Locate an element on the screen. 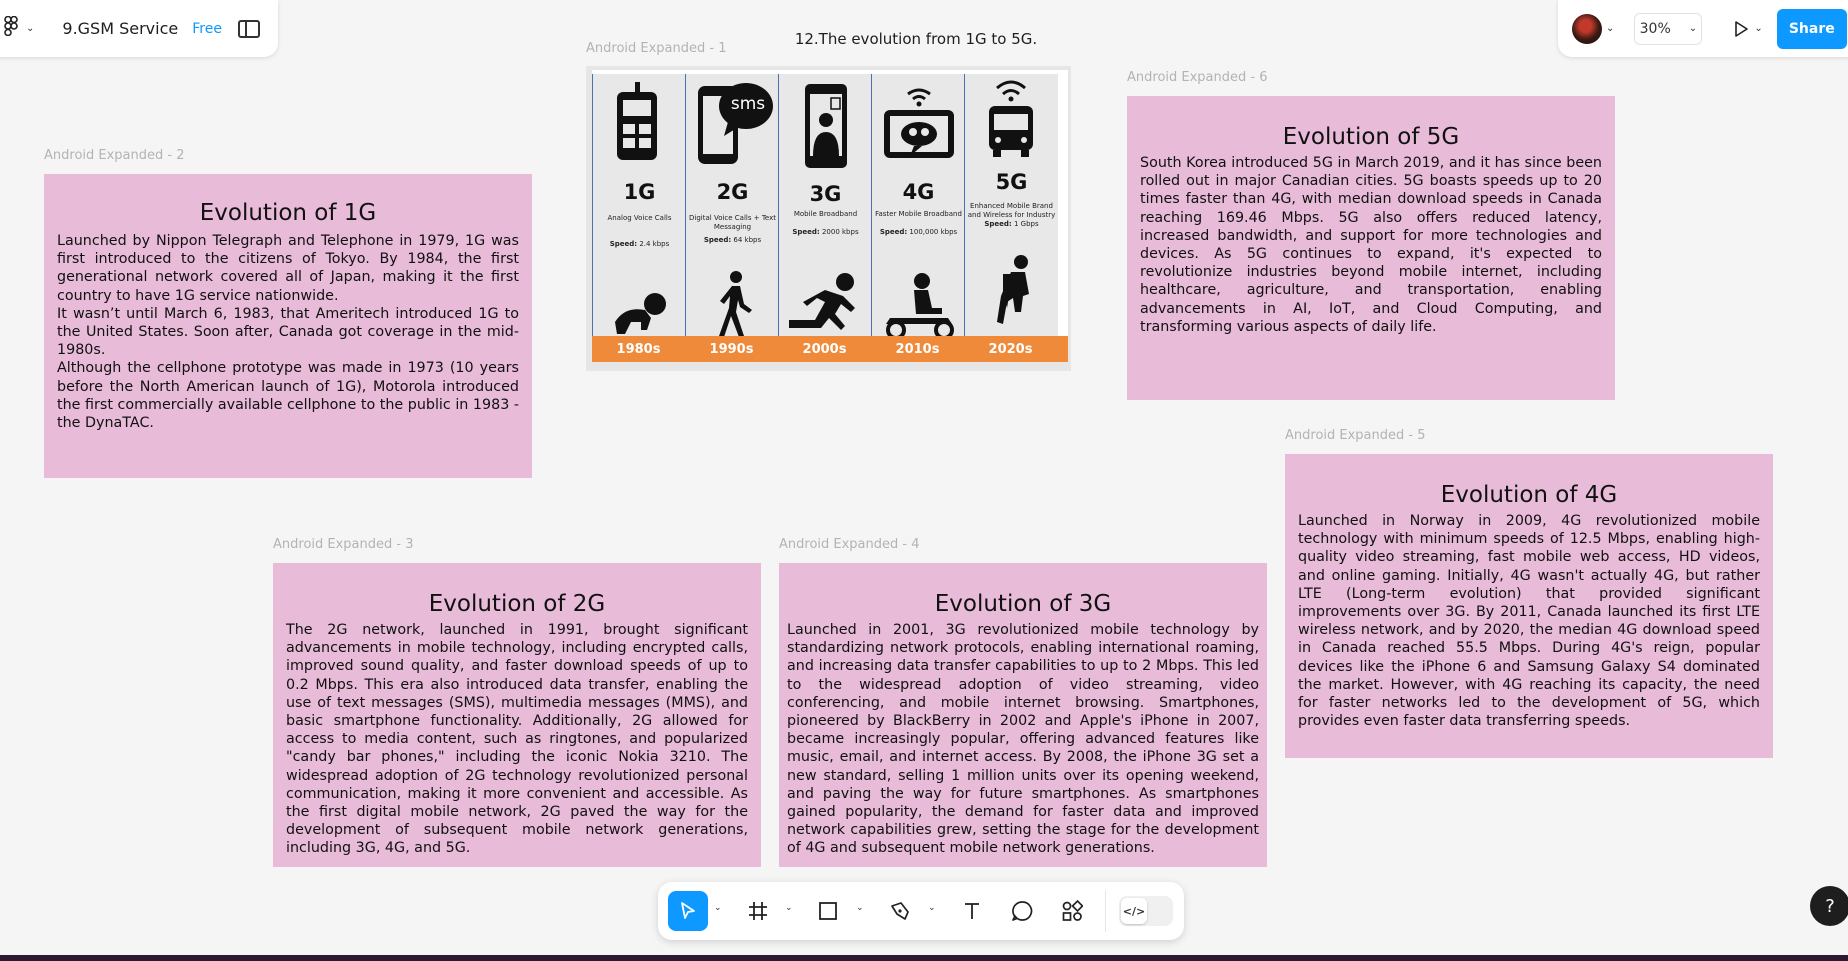  user-avatar is located at coordinates (1587, 28).